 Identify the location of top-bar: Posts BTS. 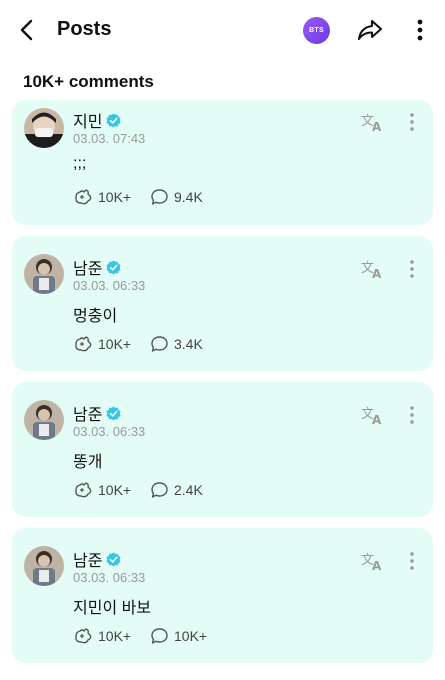
(222, 31).